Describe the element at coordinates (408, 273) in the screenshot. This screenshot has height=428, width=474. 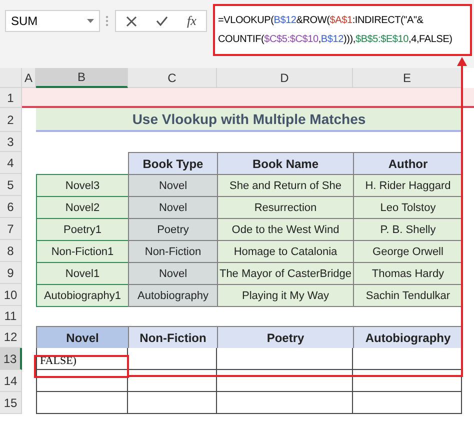
I see `table-cell: Thomas Hardy` at that location.